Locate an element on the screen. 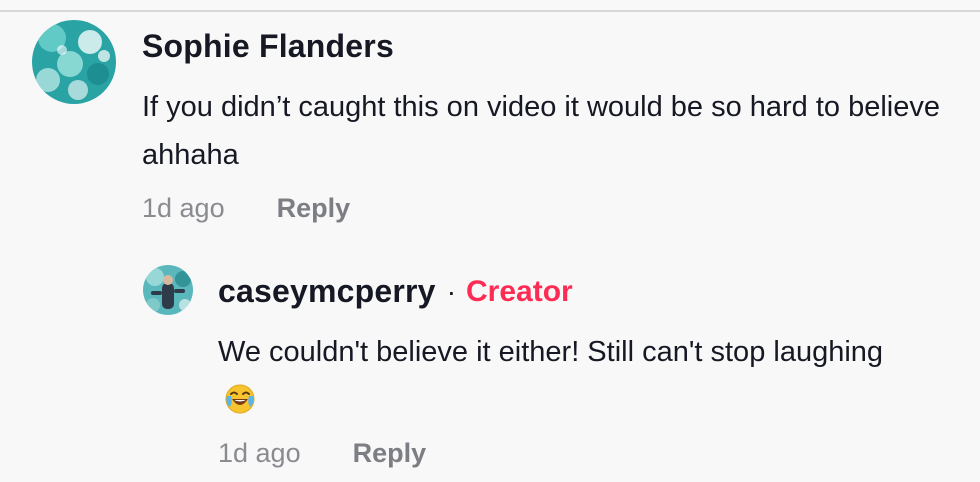  reply-meta: 1d ago Reply is located at coordinates (322, 453).